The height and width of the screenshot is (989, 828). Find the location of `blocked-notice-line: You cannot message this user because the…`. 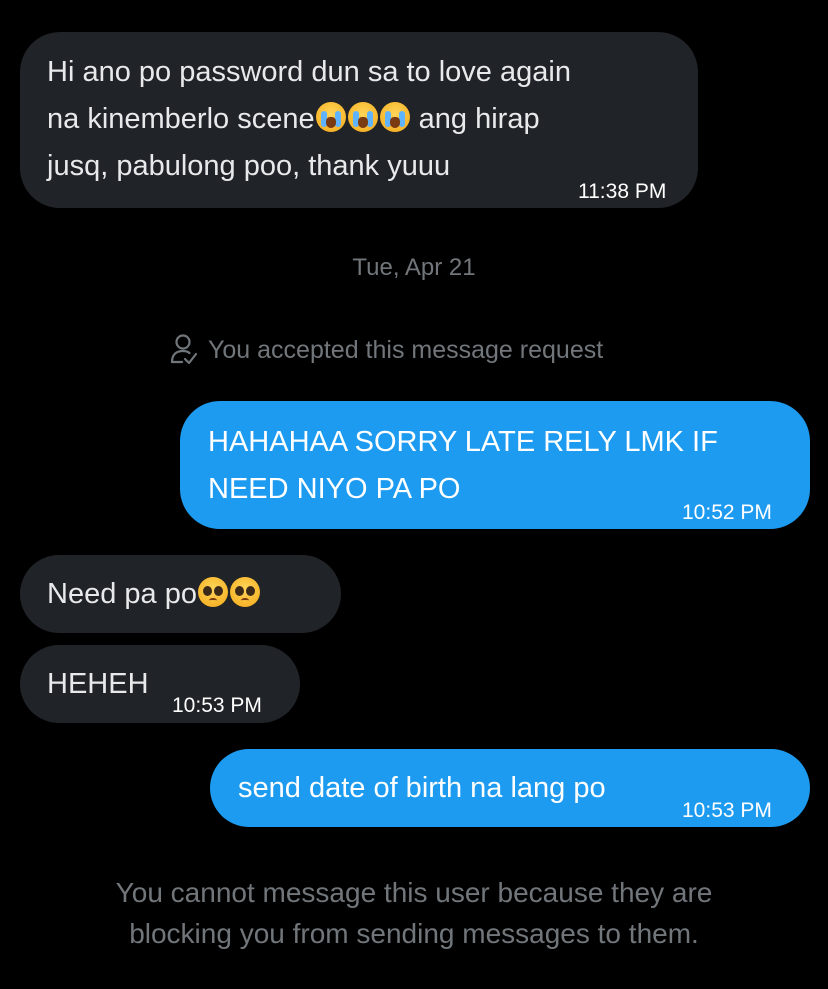

blocked-notice-line: You cannot message this user because the… is located at coordinates (414, 892).